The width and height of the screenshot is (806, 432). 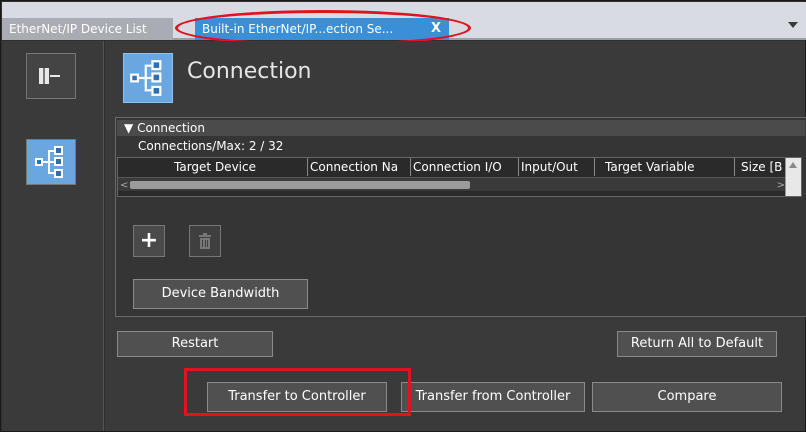 What do you see at coordinates (215, 167) in the screenshot?
I see `column-header: Target Device` at bounding box center [215, 167].